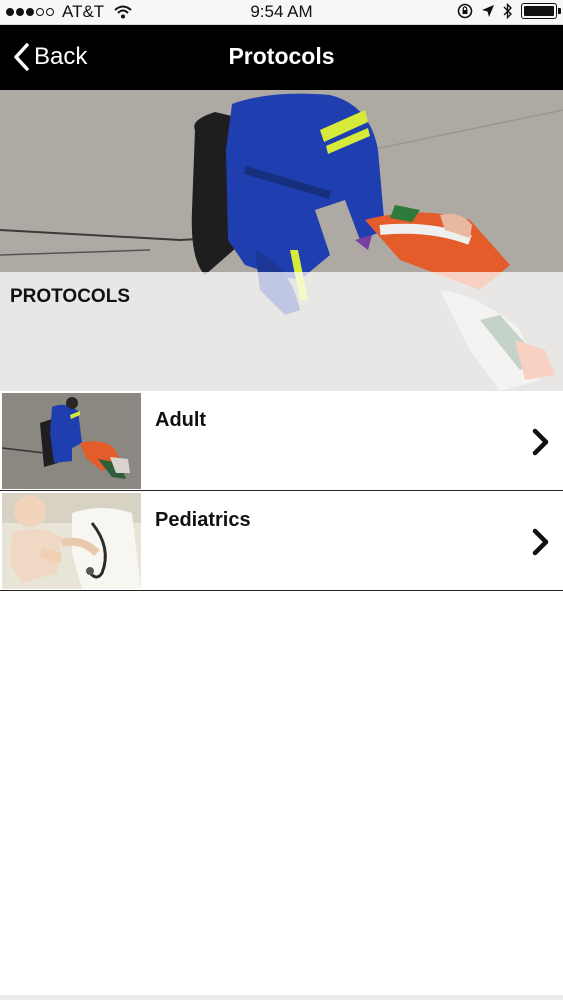  I want to click on bluetooth-icon, so click(507, 11).